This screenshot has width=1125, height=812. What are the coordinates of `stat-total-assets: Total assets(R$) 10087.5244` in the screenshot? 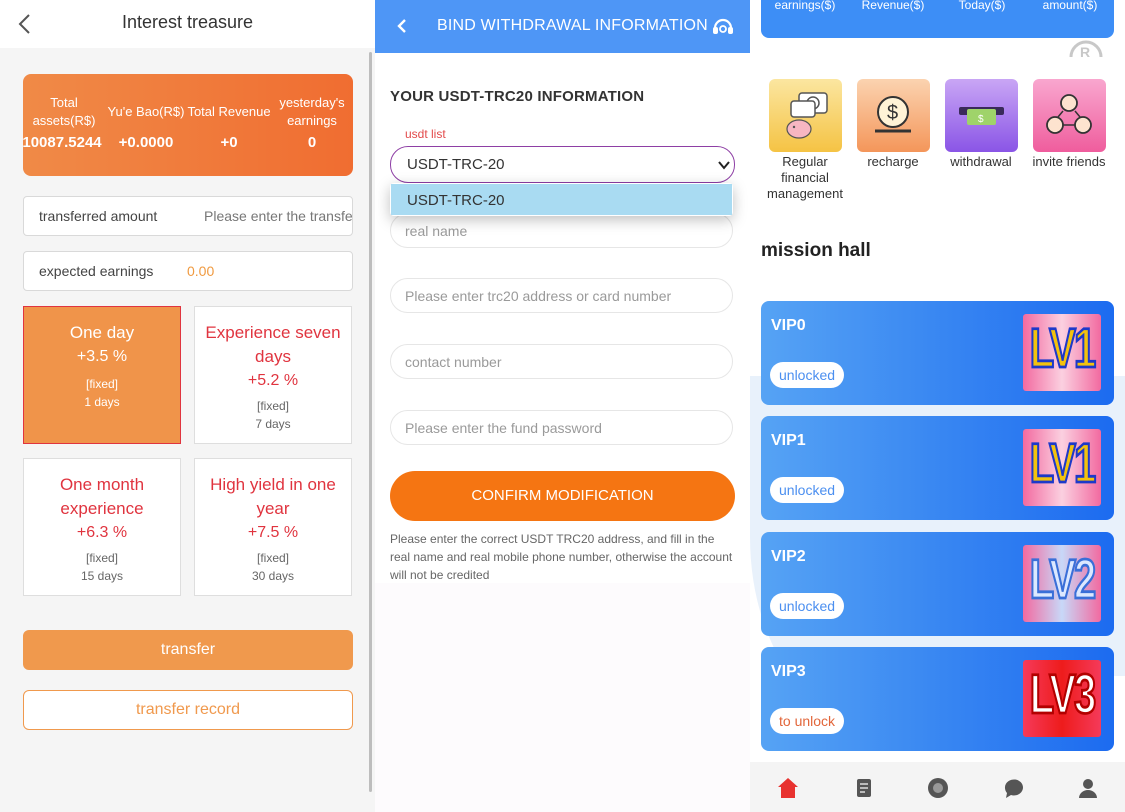 It's located at (63, 125).